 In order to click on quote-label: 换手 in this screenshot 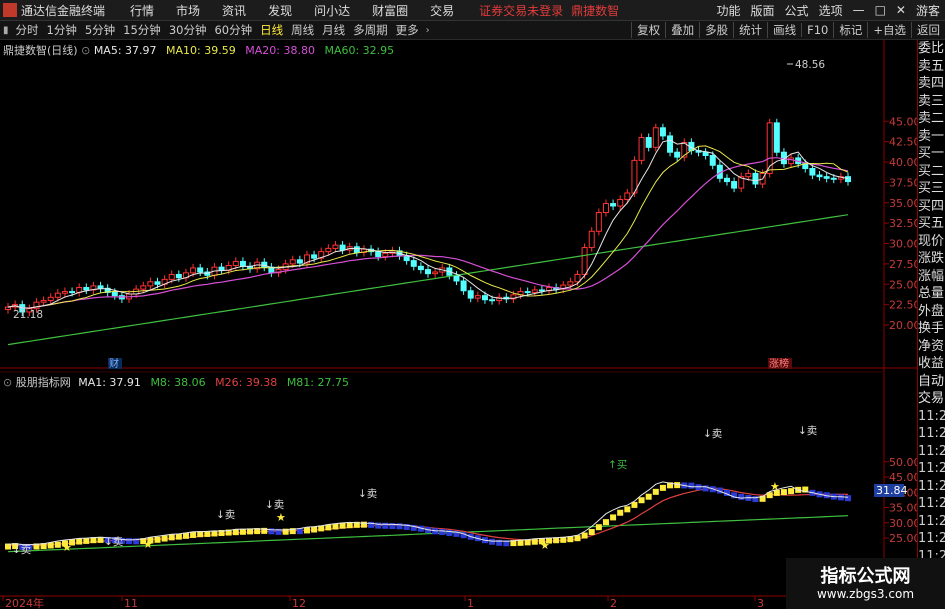, I will do `click(931, 328)`.